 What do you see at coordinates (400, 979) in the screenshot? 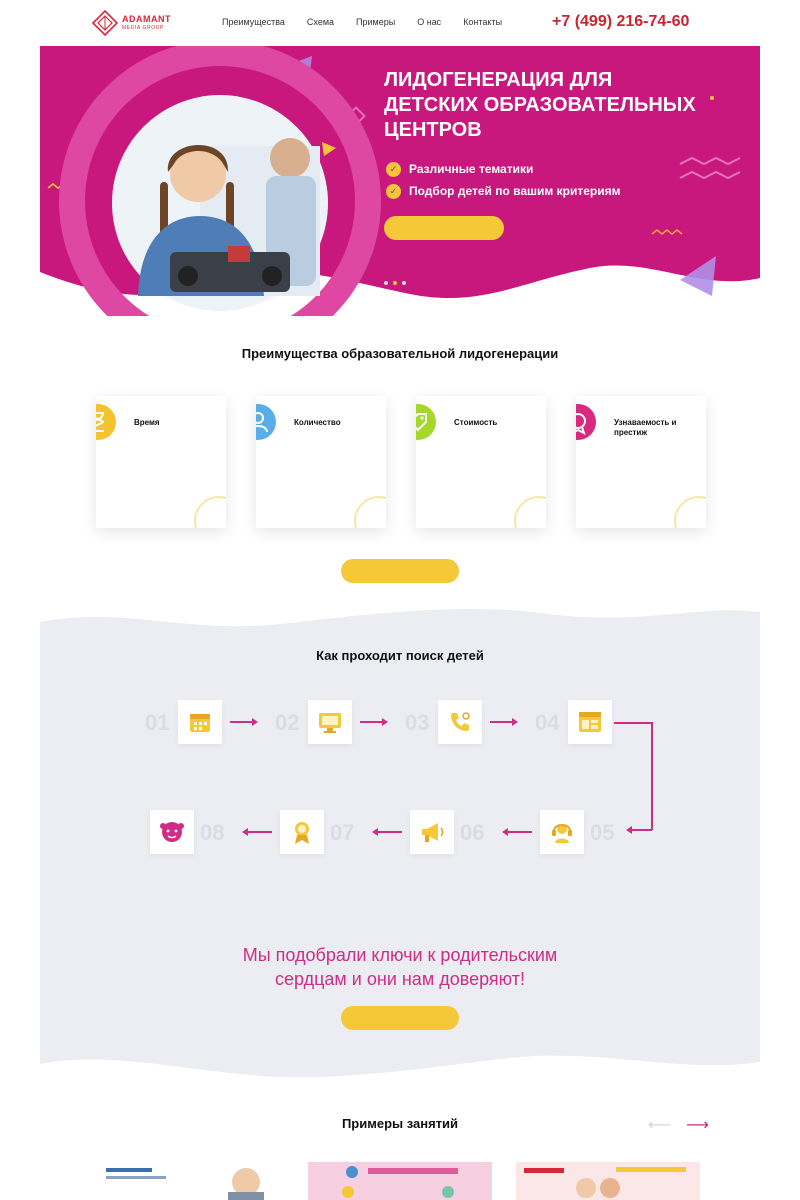
I see `slogan-line: сердцам и они нам доверяют!` at bounding box center [400, 979].